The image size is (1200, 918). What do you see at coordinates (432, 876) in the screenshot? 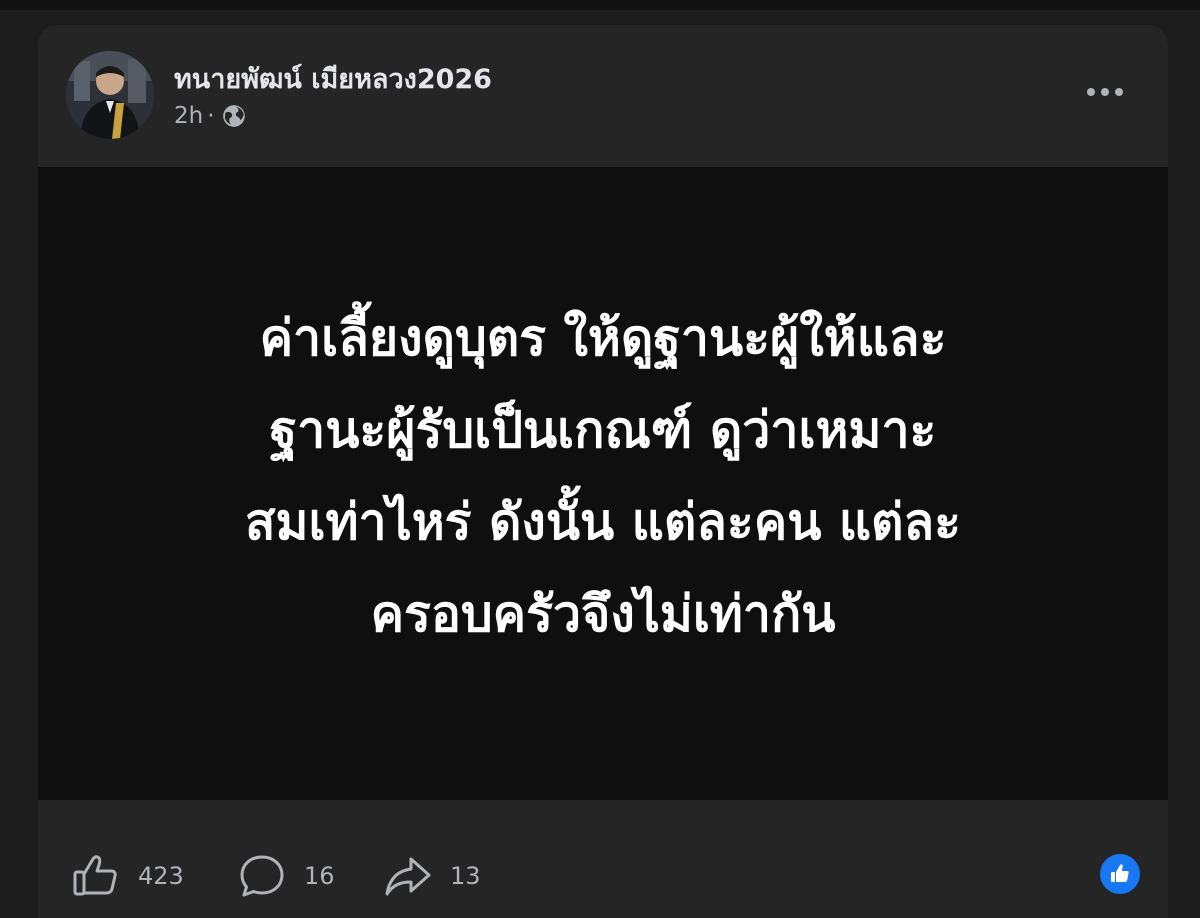
I see `share-button: 13` at bounding box center [432, 876].